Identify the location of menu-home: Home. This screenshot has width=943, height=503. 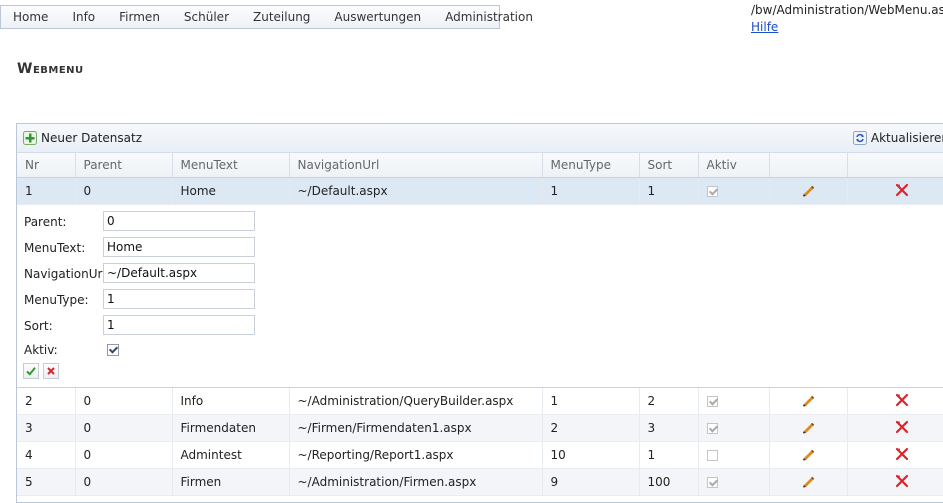
(30, 17).